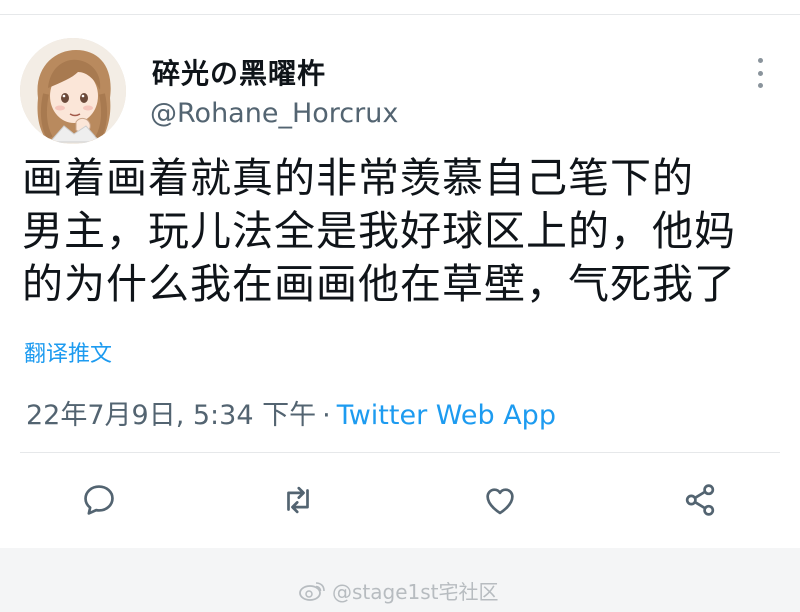 This screenshot has width=800, height=612. What do you see at coordinates (379, 231) in the screenshot?
I see `tweet-text-line: 男主，玩儿法全是我好球区上的，他妈` at bounding box center [379, 231].